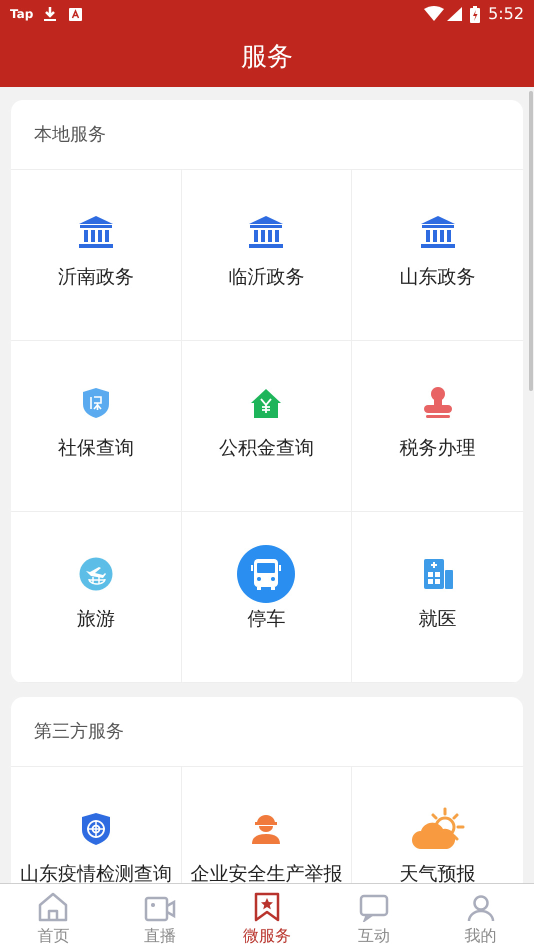 This screenshot has width=534, height=950. What do you see at coordinates (266, 619) in the screenshot?
I see `service-label: 停车` at bounding box center [266, 619].